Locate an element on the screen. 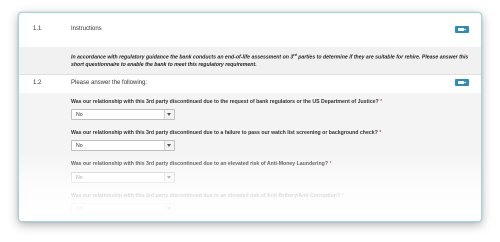 Image resolution: width=500 pixels, height=242 pixels. row-questions: 1.2 Please answer the following: is located at coordinates (250, 84).